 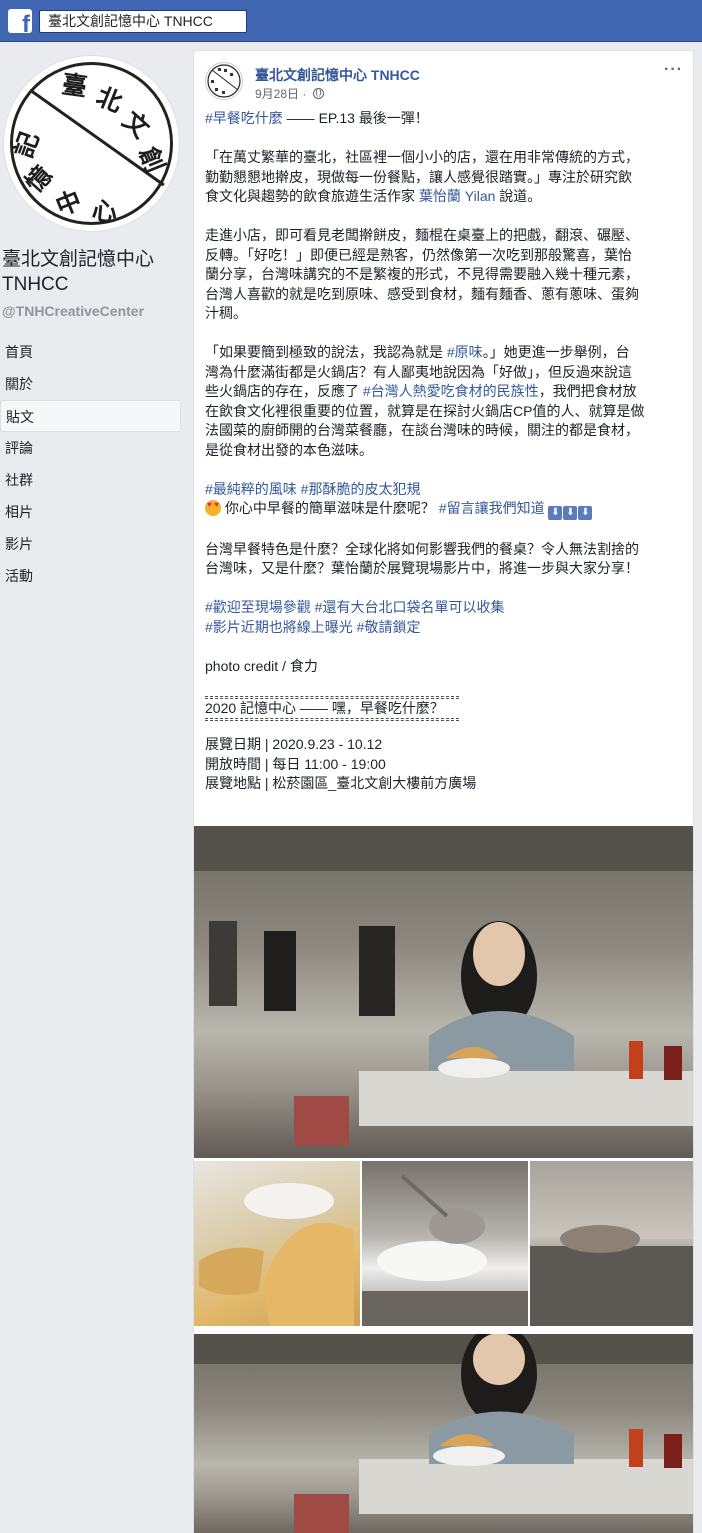 I want to click on post-text-line: 說道。, so click(x=518, y=196).